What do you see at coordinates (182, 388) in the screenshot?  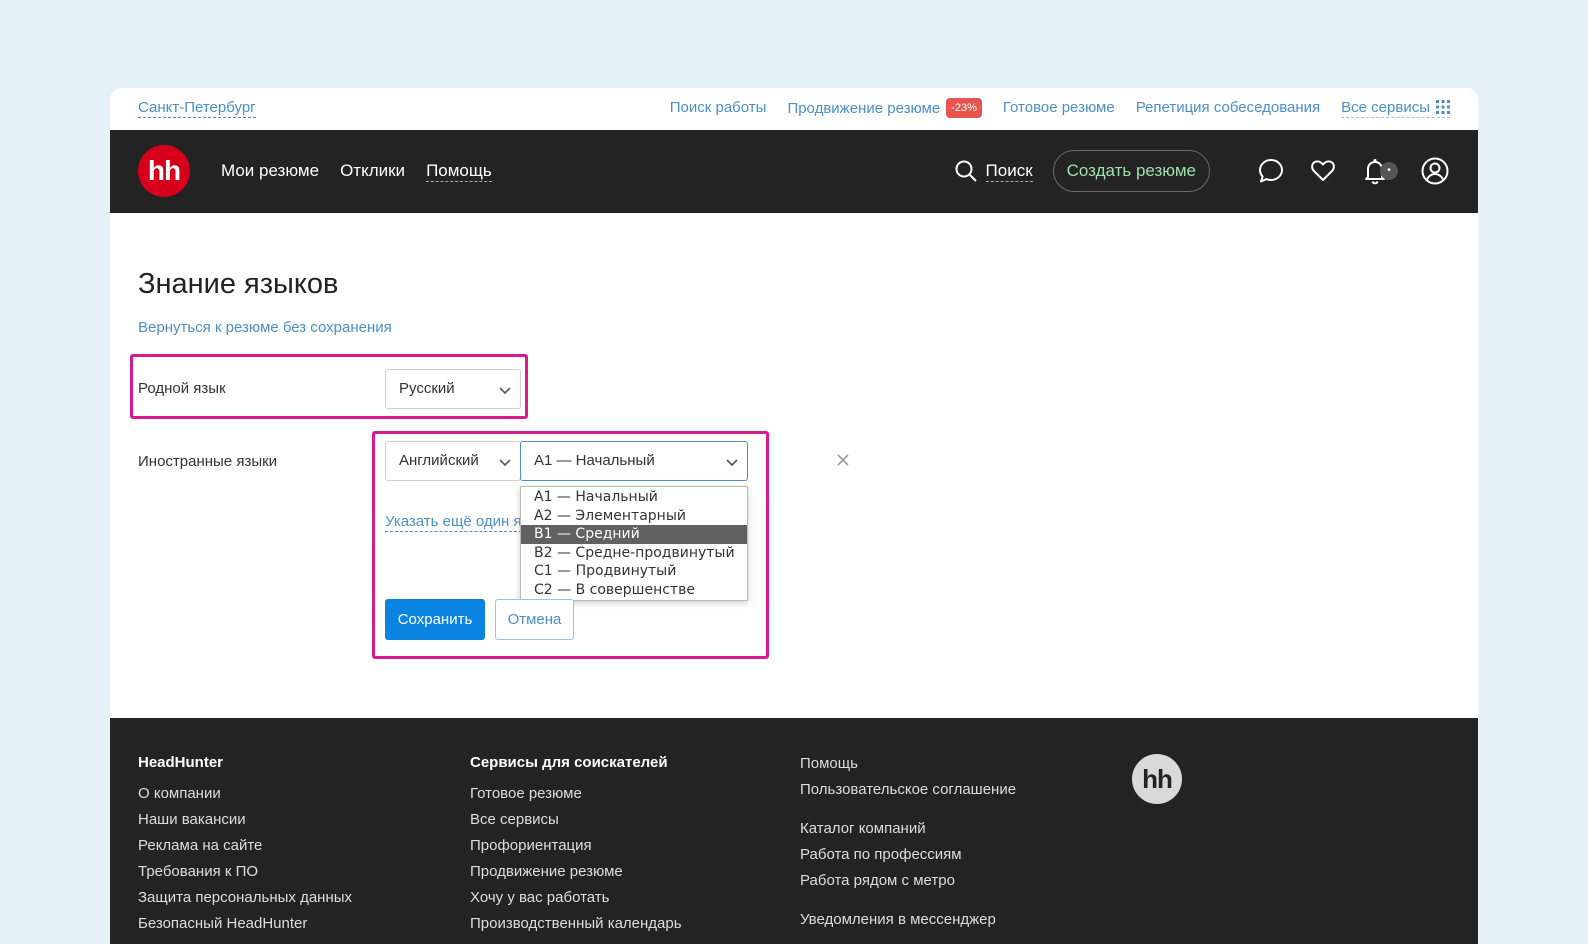 I see `native-language-label: Родной язык` at bounding box center [182, 388].